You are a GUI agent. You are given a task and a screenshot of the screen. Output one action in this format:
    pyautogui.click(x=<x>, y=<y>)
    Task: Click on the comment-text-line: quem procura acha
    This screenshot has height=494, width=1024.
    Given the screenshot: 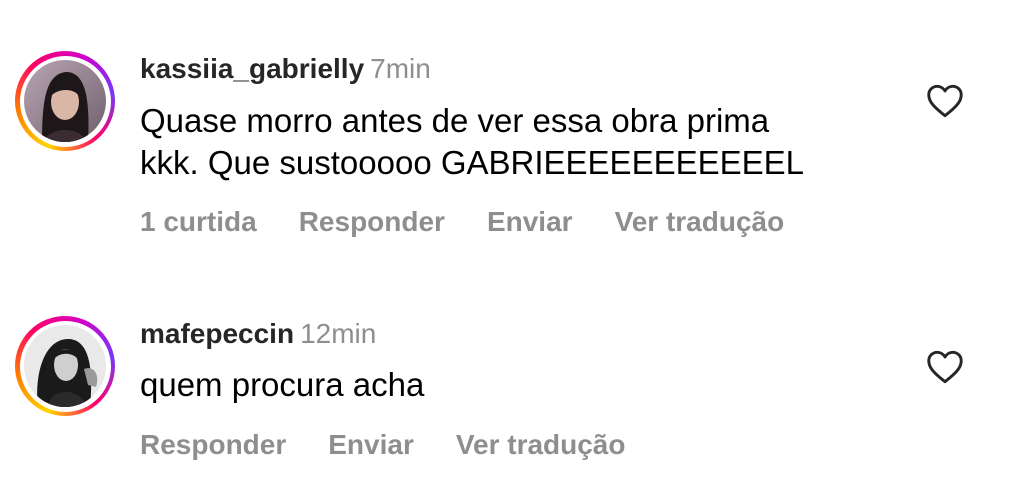 What is the action you would take?
    pyautogui.click(x=282, y=384)
    